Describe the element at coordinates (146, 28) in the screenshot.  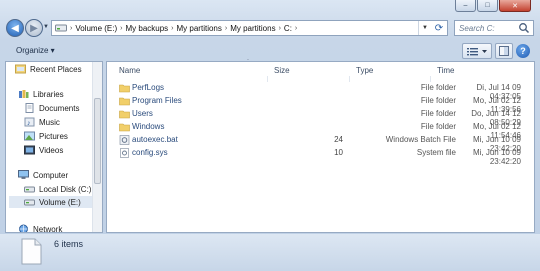
I see `breadcrumb-my-backups: My backups` at that location.